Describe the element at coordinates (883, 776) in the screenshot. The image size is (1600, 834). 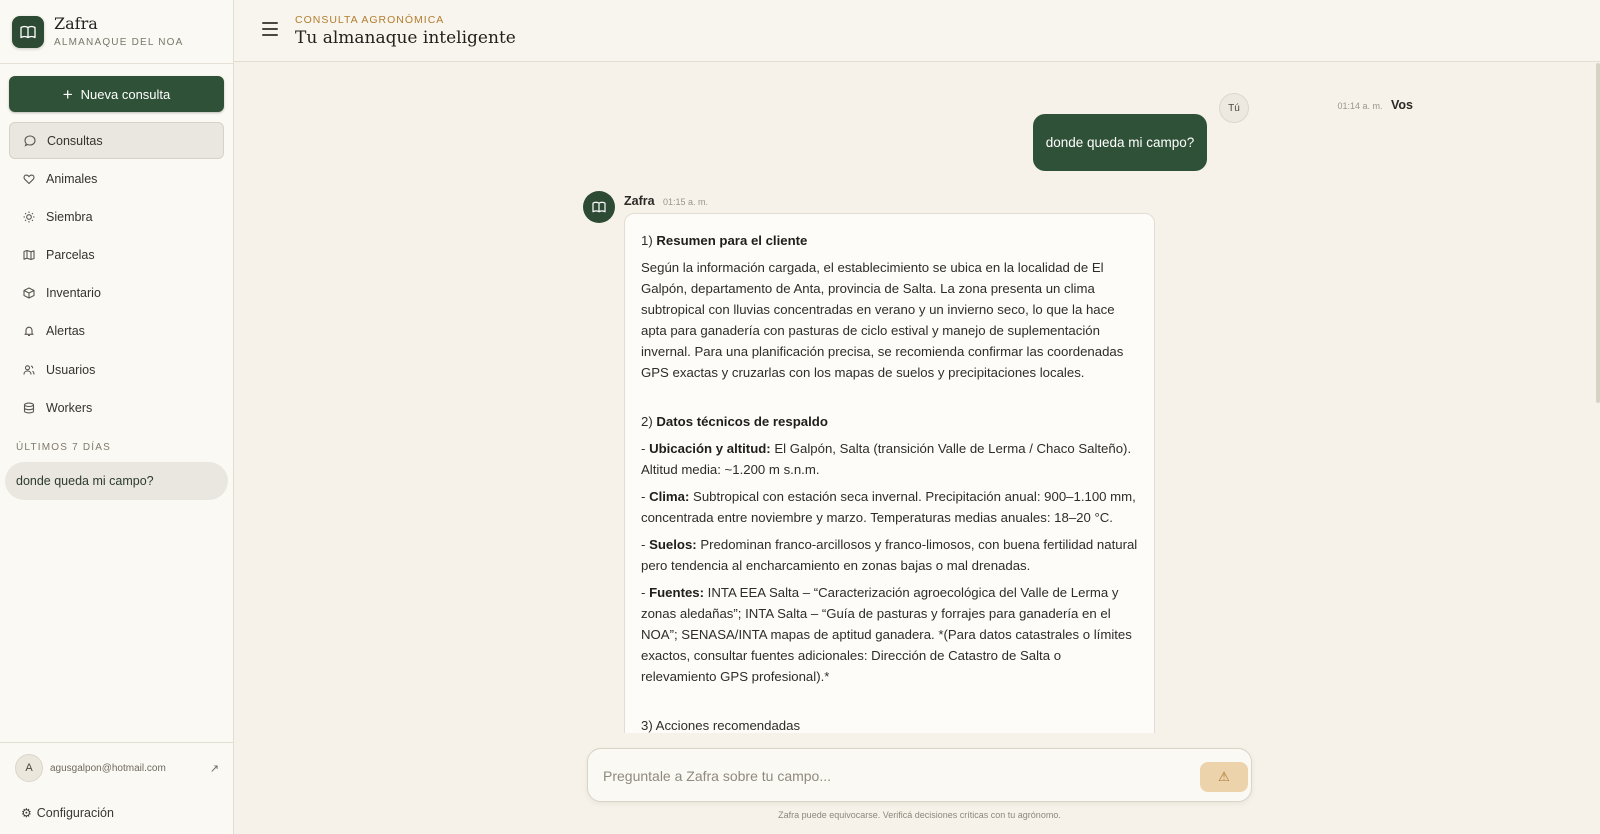
I see `message-input` at that location.